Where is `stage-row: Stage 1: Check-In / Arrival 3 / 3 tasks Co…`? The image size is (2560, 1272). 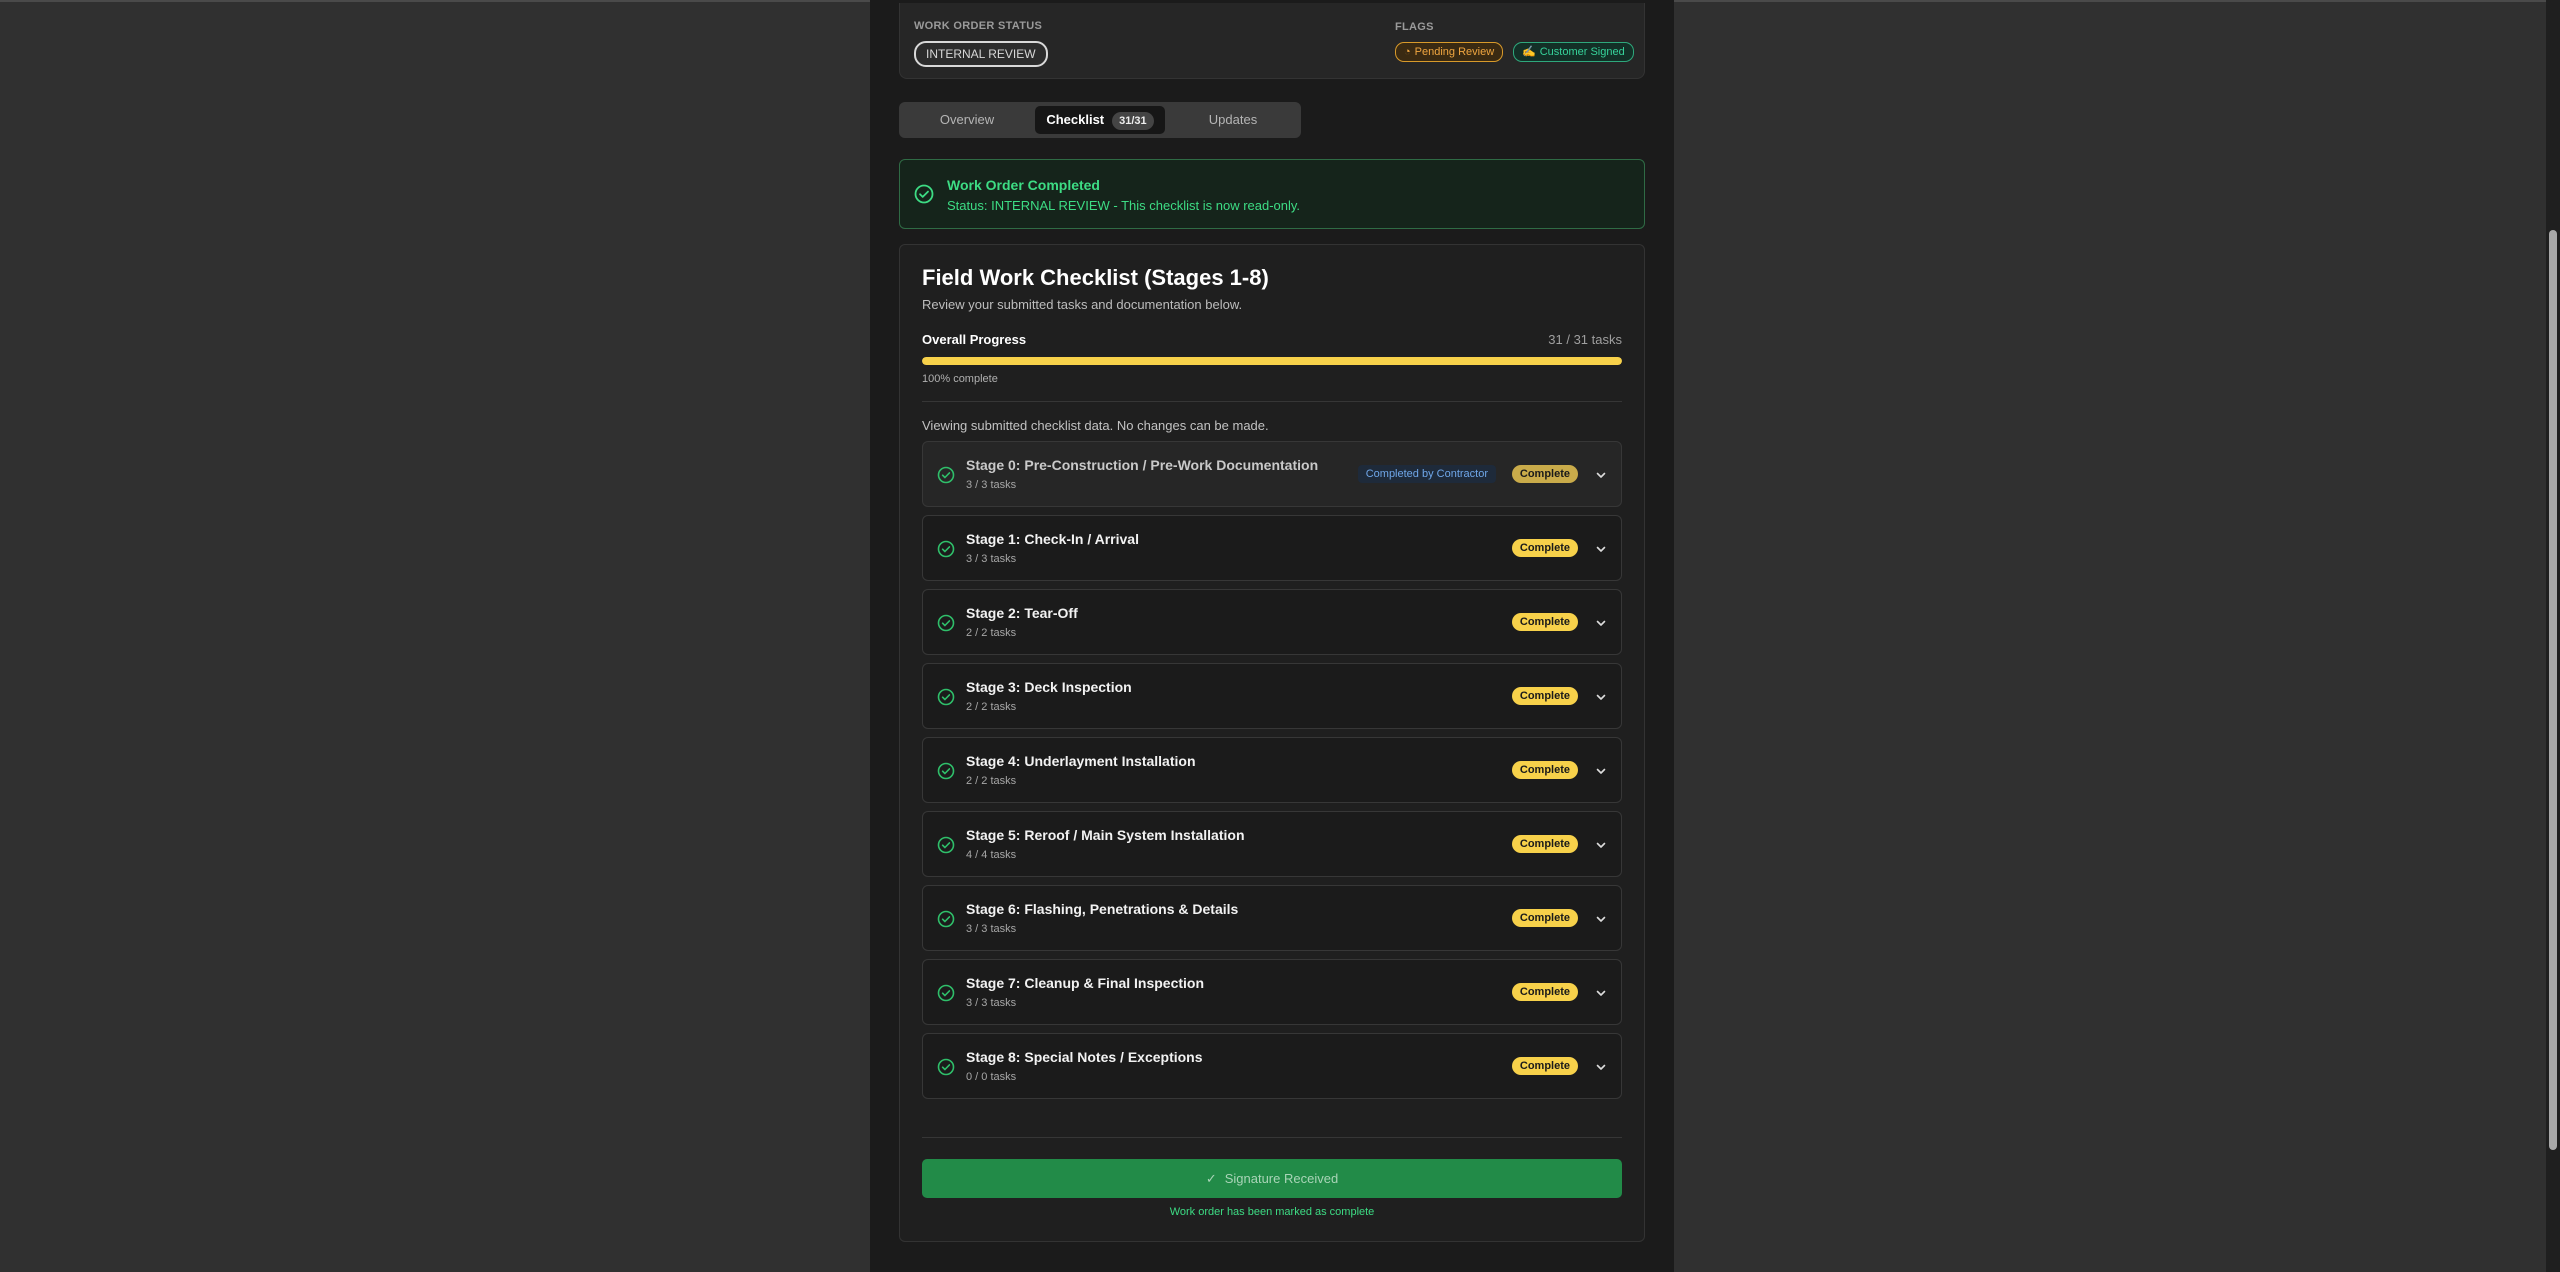
stage-row: Stage 1: Check-In / Arrival 3 / 3 tasks Co… is located at coordinates (1272, 548).